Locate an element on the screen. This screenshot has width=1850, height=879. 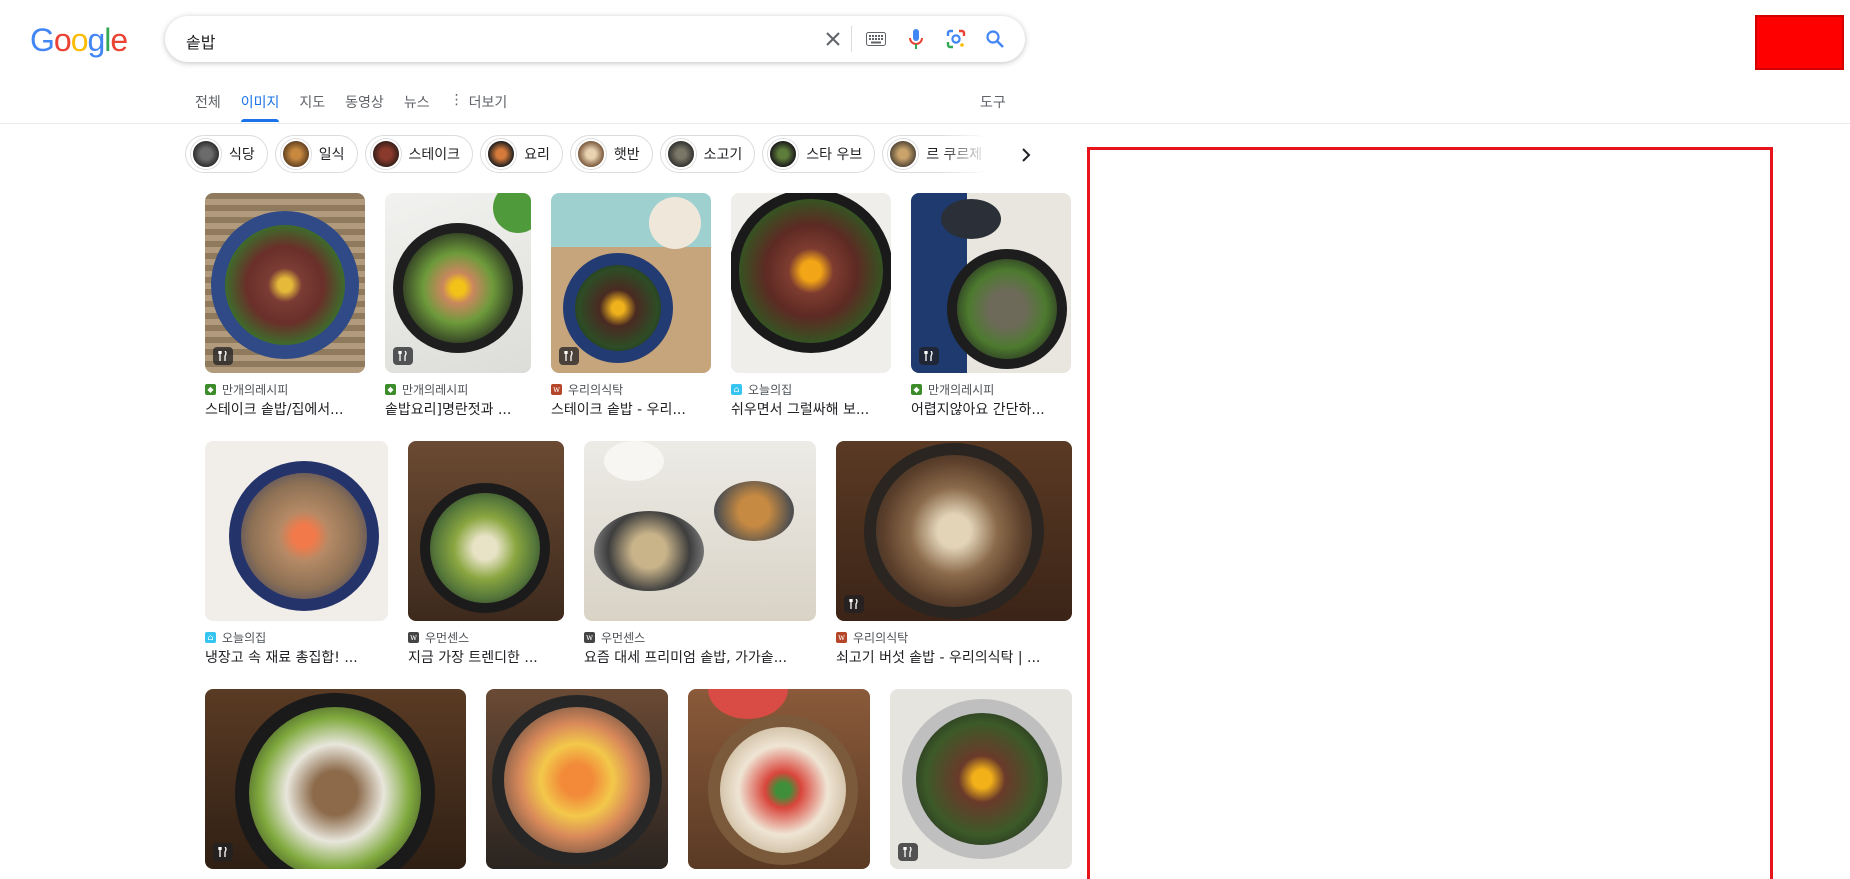
chevron-right-icon is located at coordinates (1026, 155).